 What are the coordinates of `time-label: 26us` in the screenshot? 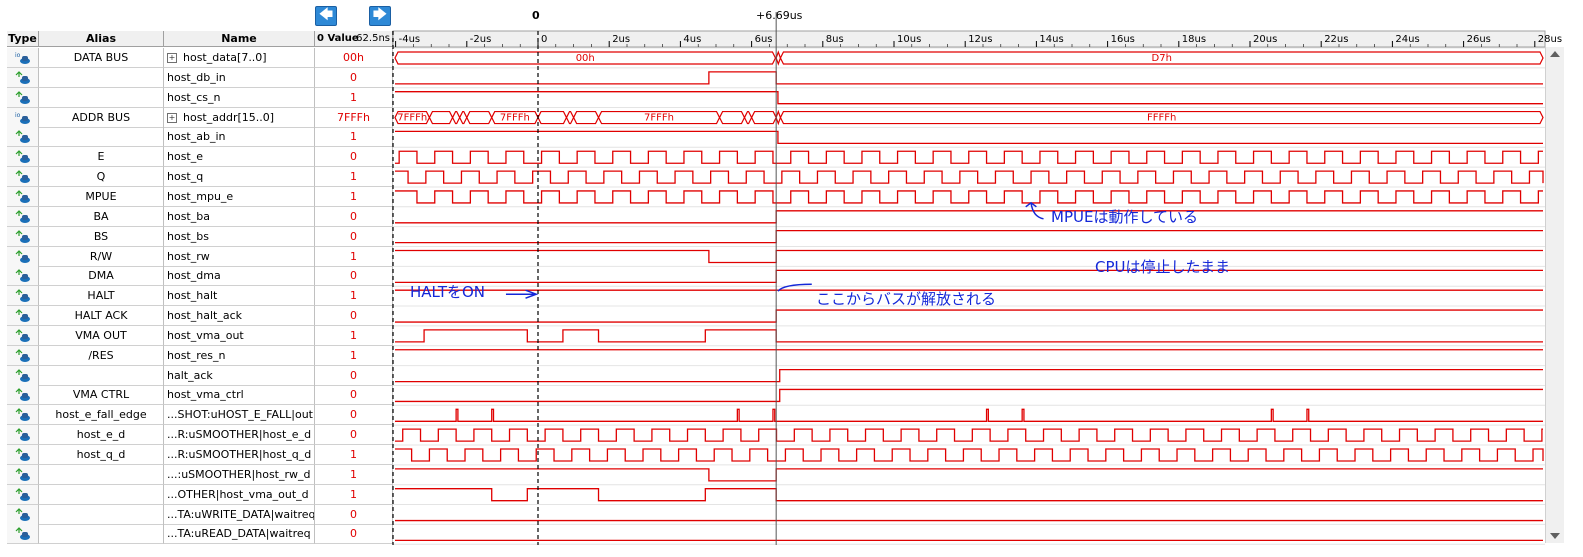 It's located at (1479, 39).